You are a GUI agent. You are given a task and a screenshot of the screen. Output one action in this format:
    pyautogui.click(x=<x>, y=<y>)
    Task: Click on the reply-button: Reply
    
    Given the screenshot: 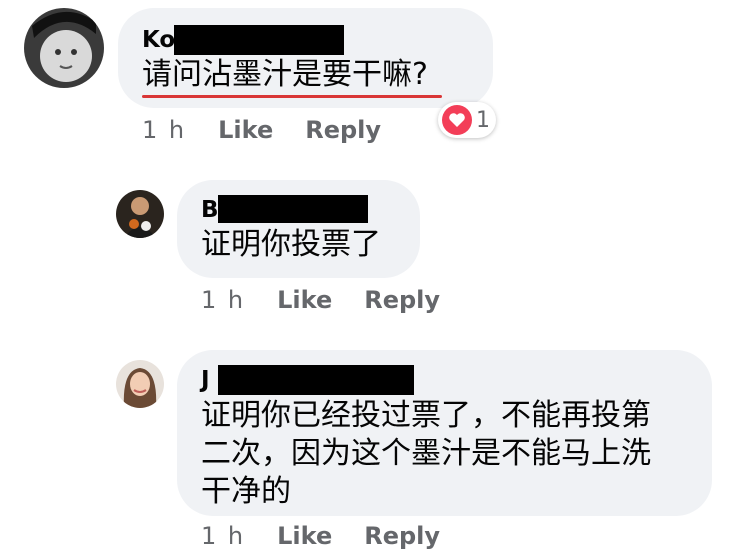 What is the action you would take?
    pyautogui.click(x=402, y=536)
    